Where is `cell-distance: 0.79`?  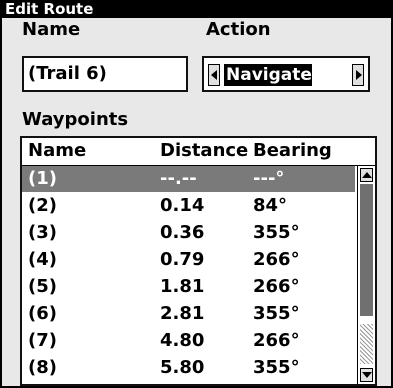
cell-distance: 0.79 is located at coordinates (182, 259).